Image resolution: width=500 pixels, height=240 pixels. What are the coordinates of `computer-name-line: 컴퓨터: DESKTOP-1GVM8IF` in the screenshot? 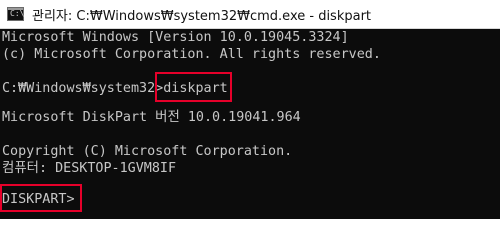 It's located at (89, 168).